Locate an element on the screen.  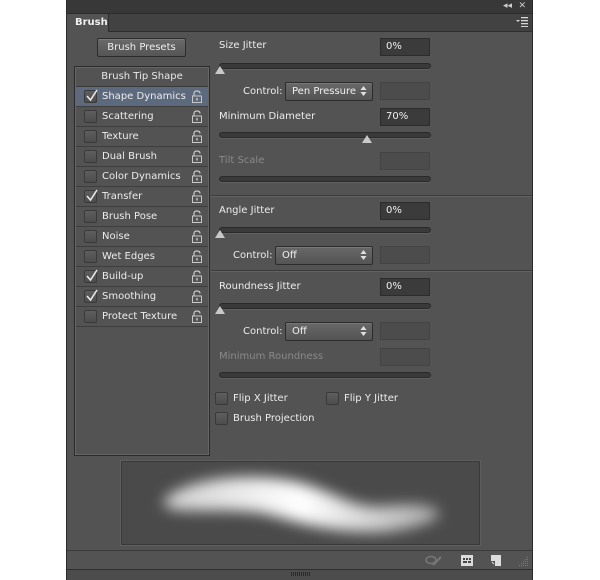
size-jitter-label: Size Jitter is located at coordinates (243, 45).